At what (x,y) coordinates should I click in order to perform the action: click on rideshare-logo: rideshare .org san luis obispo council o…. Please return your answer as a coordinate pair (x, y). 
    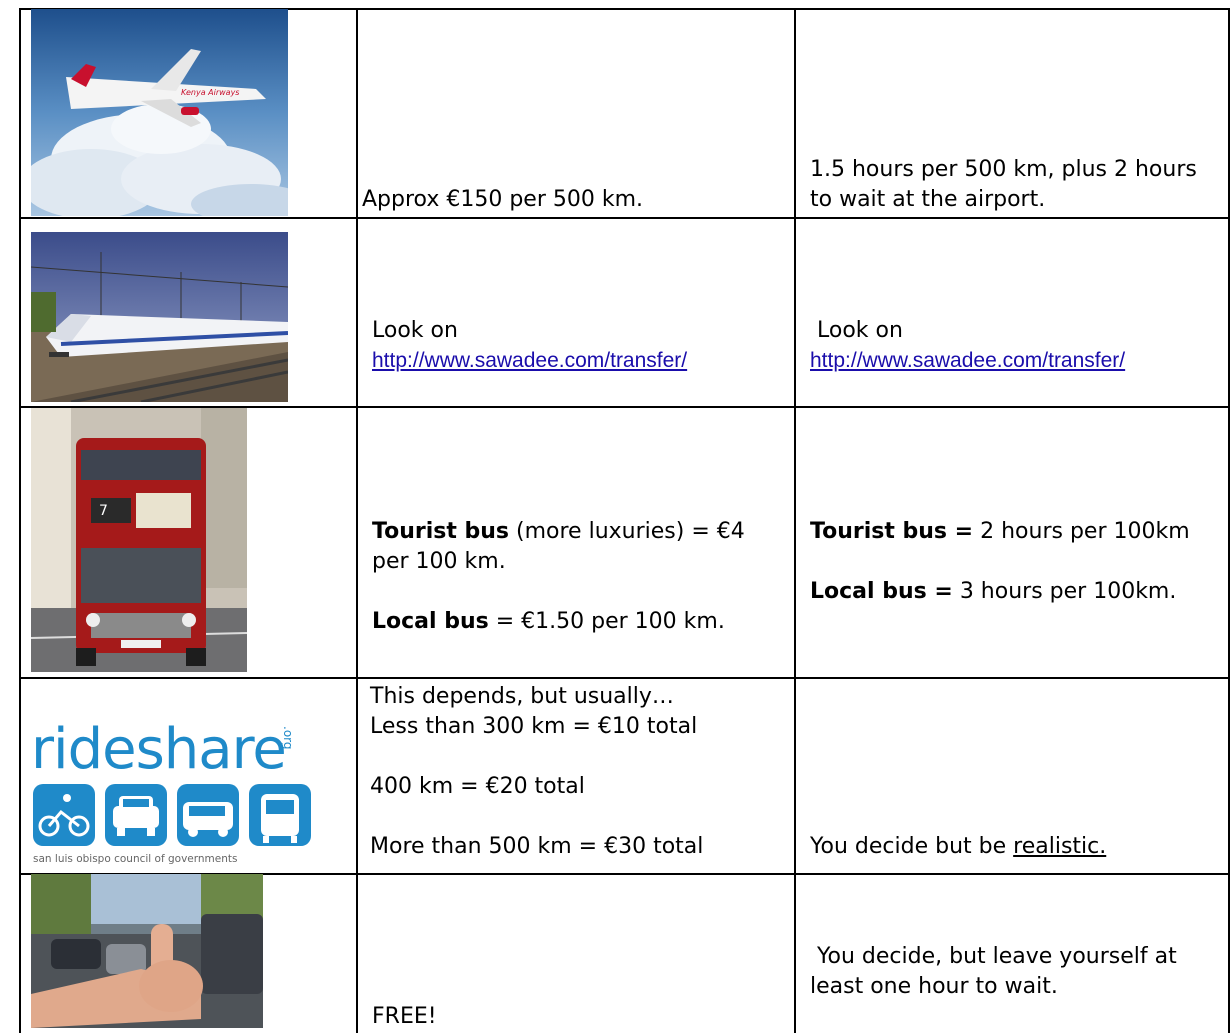
    Looking at the image, I should click on (173, 795).